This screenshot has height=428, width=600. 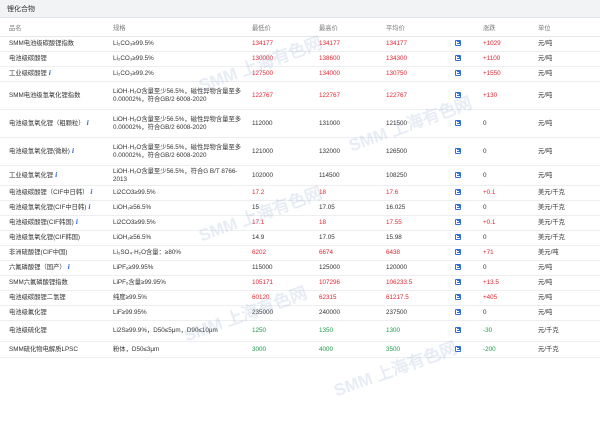 What do you see at coordinates (38, 252) in the screenshot?
I see `product-name: 非洲硫酸锂(CIF中国)` at bounding box center [38, 252].